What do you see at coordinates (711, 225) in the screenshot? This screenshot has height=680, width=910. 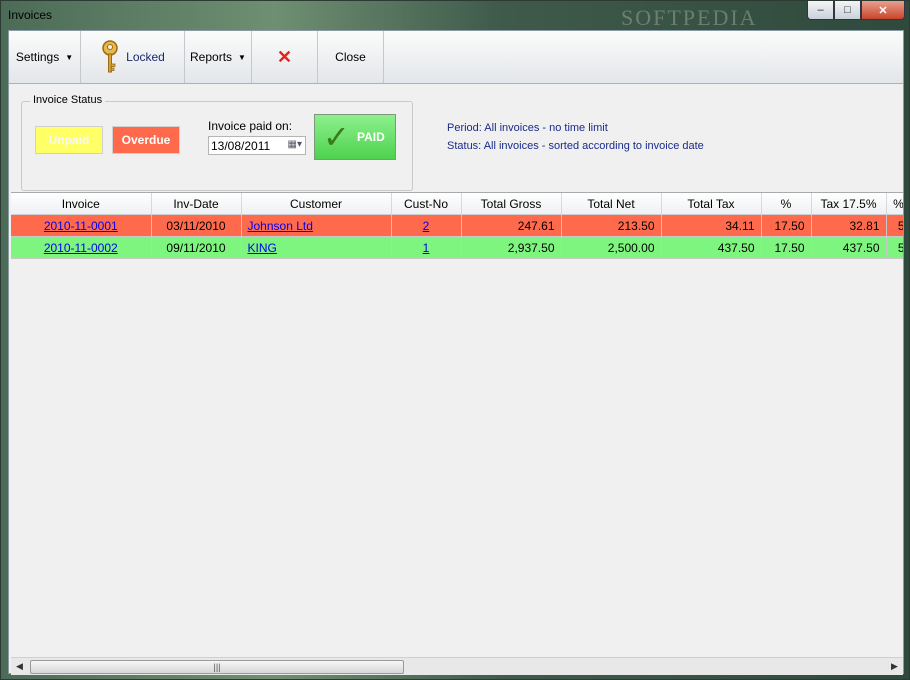 I see `total-tax-cell: 34.11` at bounding box center [711, 225].